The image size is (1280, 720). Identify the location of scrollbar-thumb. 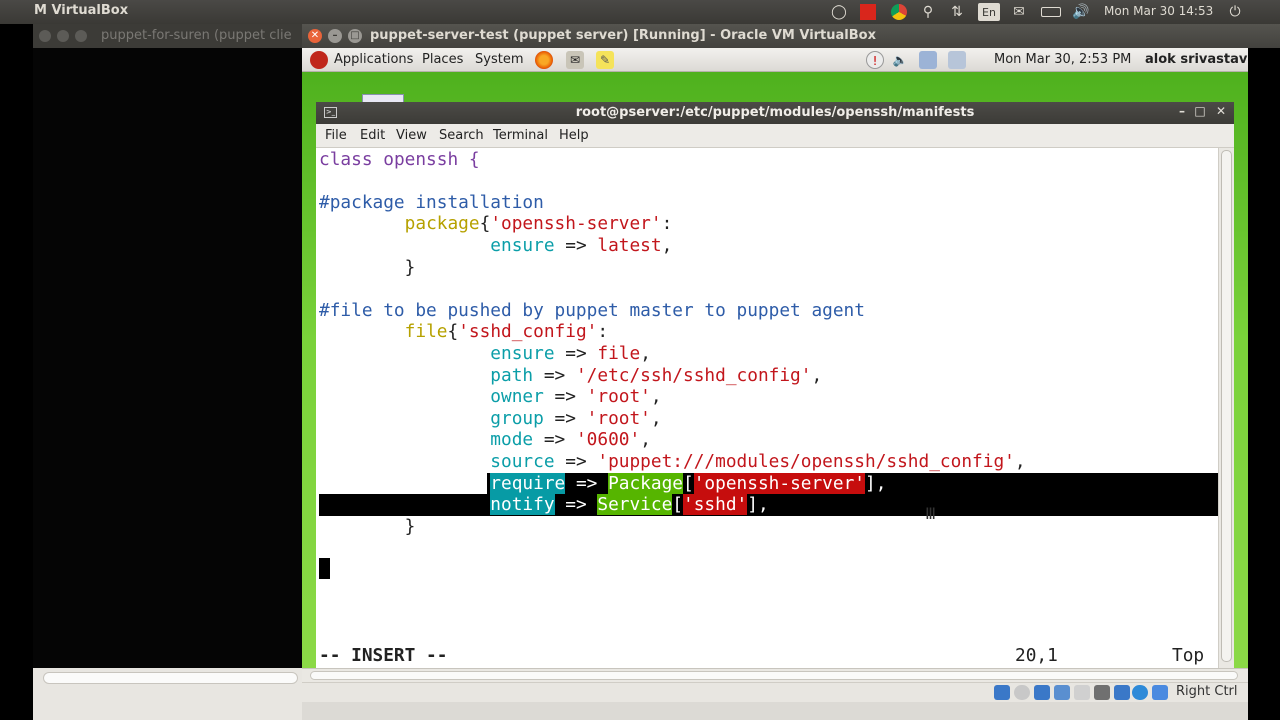
(1226, 406).